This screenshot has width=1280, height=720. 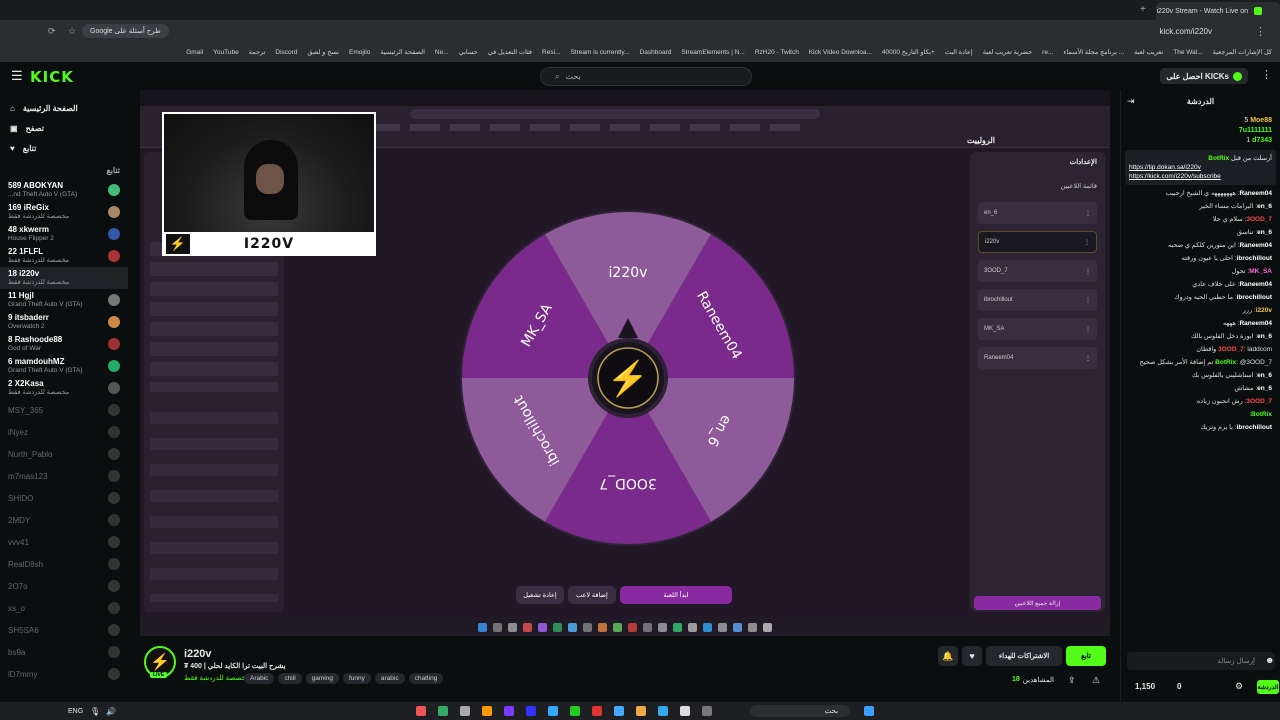 I want to click on sidebar-channel: lD7mmy, so click(x=64, y=674).